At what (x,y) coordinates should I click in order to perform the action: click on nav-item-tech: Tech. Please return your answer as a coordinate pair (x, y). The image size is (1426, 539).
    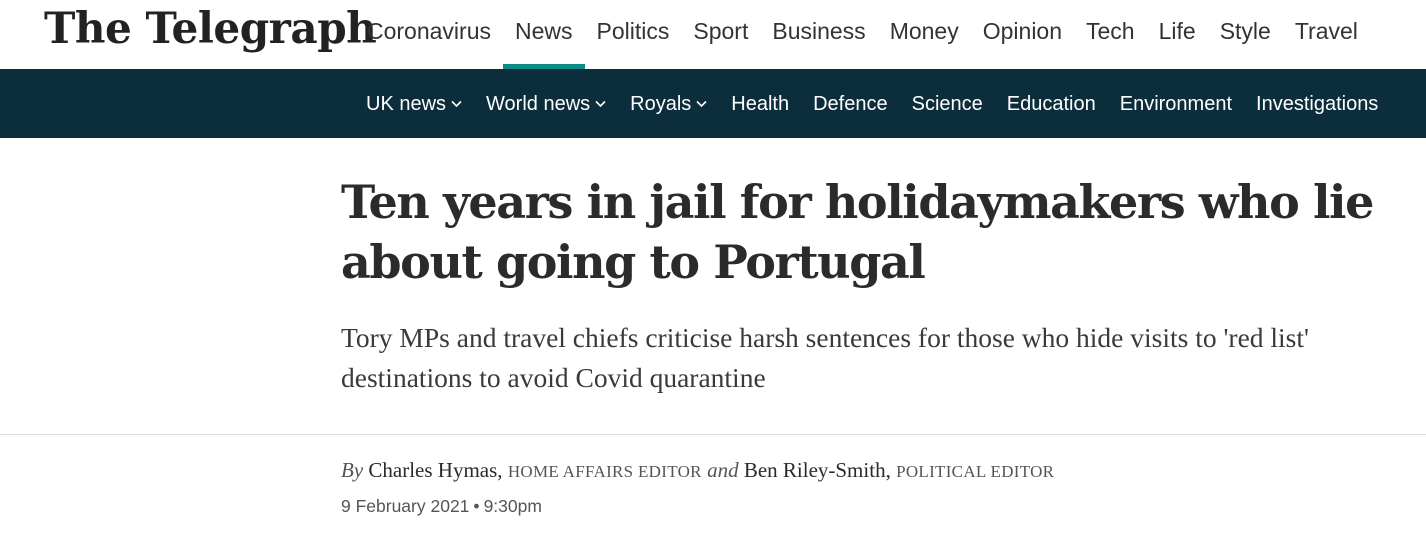
    Looking at the image, I should click on (1110, 34).